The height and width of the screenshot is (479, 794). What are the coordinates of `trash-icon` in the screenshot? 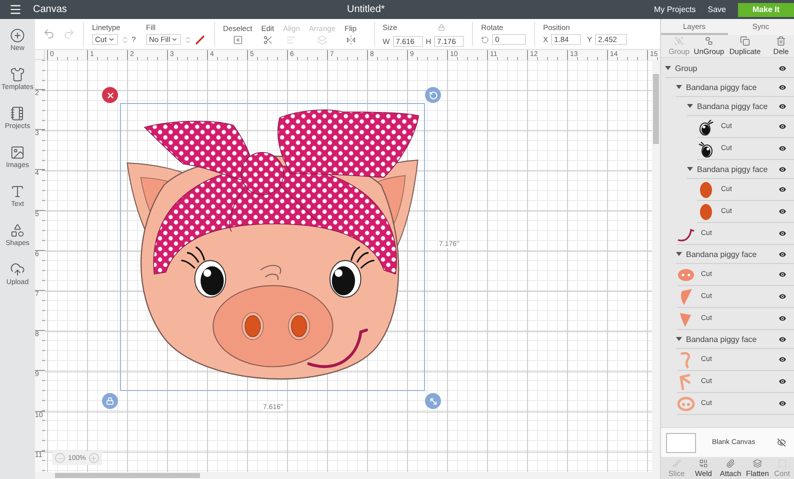 It's located at (781, 41).